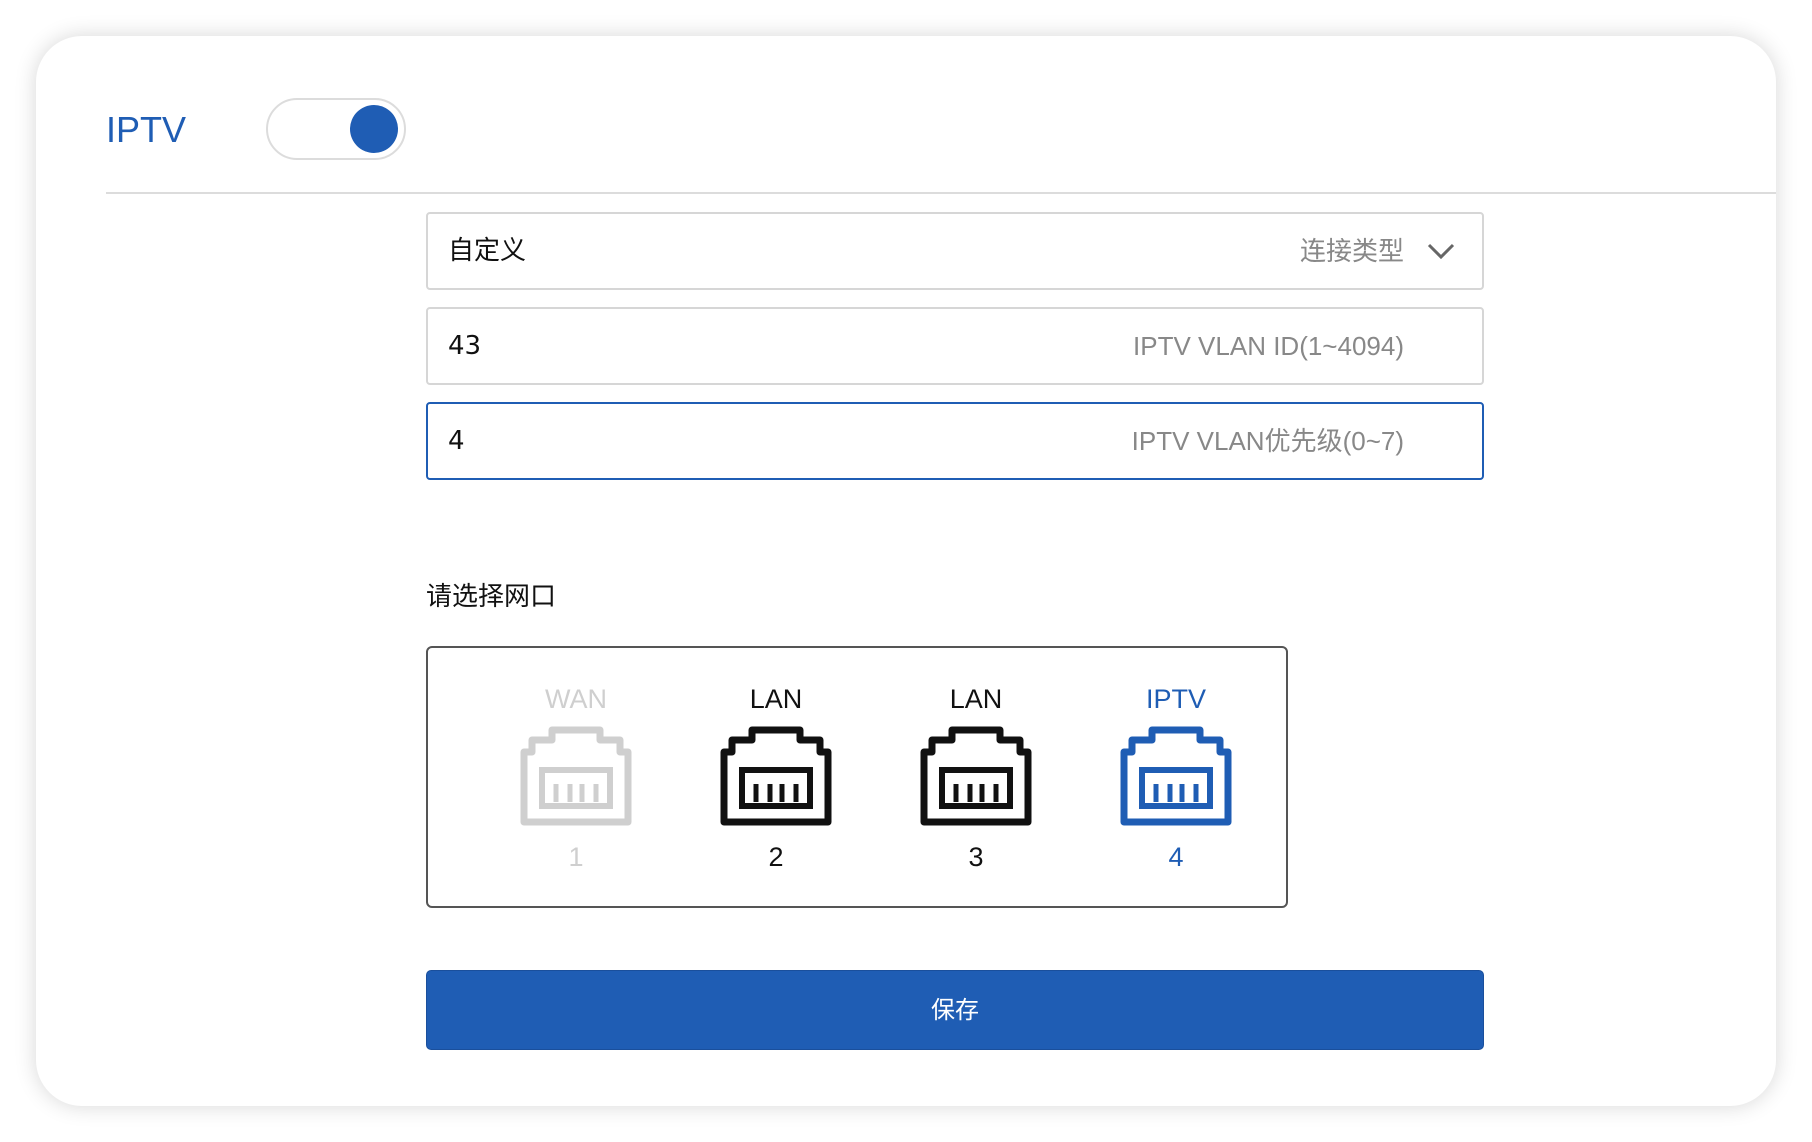 The width and height of the screenshot is (1812, 1142). Describe the element at coordinates (456, 441) in the screenshot. I see `vlan-priority-value: 4` at that location.